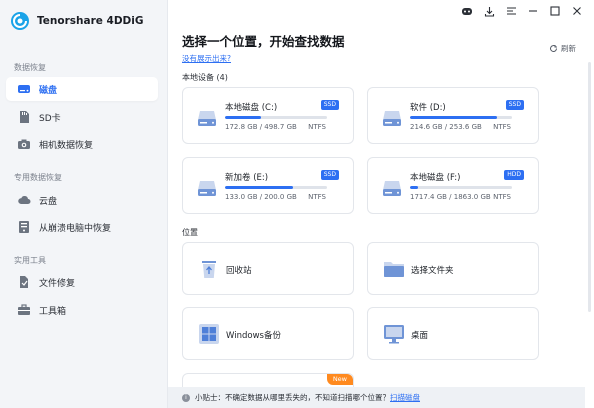 This screenshot has height=408, width=594. What do you see at coordinates (450, 197) in the screenshot?
I see `drive-usage-text: 1717.4 GB / 1863.0 GB` at bounding box center [450, 197].